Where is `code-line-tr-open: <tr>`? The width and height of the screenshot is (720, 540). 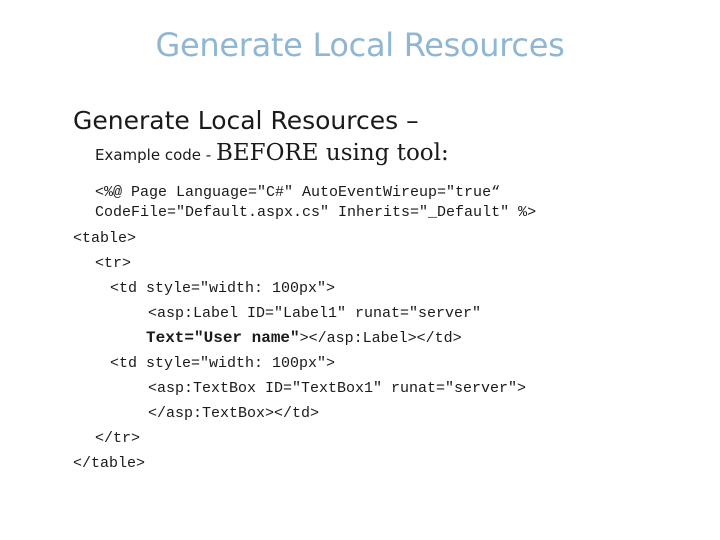 code-line-tr-open: <tr> is located at coordinates (113, 263).